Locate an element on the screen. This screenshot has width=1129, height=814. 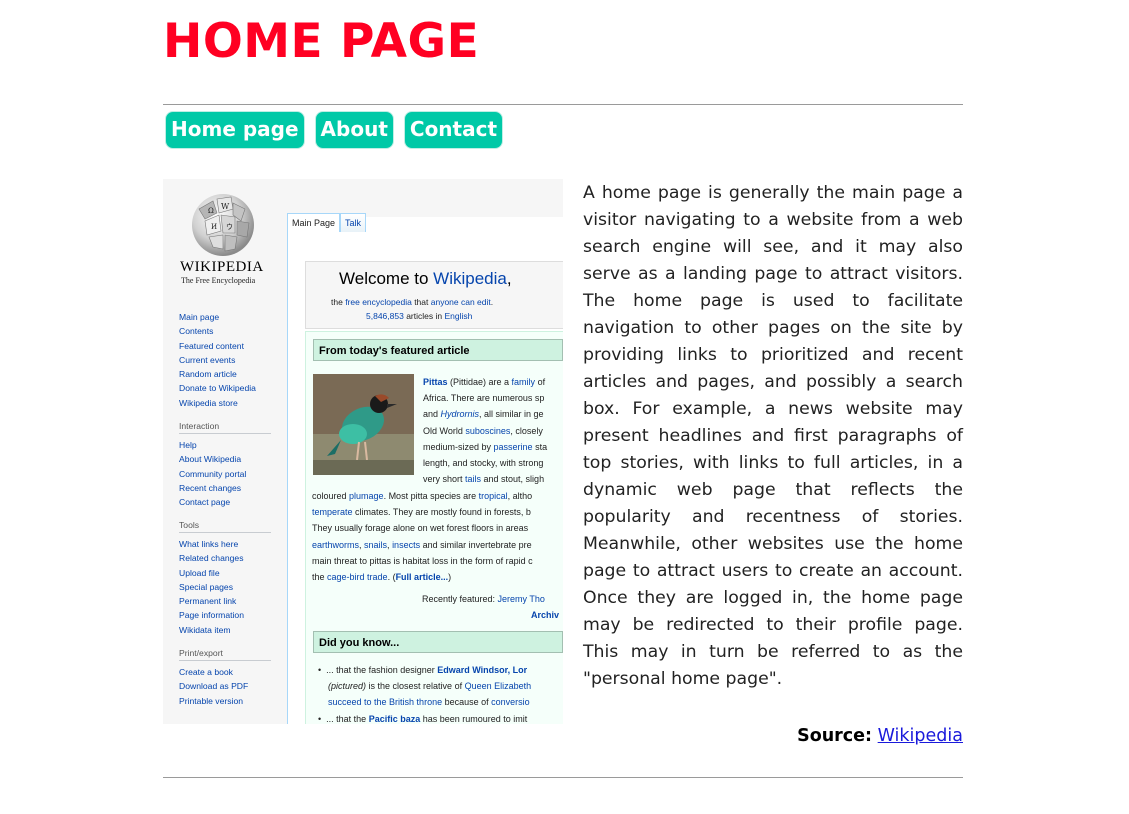
source-credit: Source: Wikipedia is located at coordinates (880, 736).